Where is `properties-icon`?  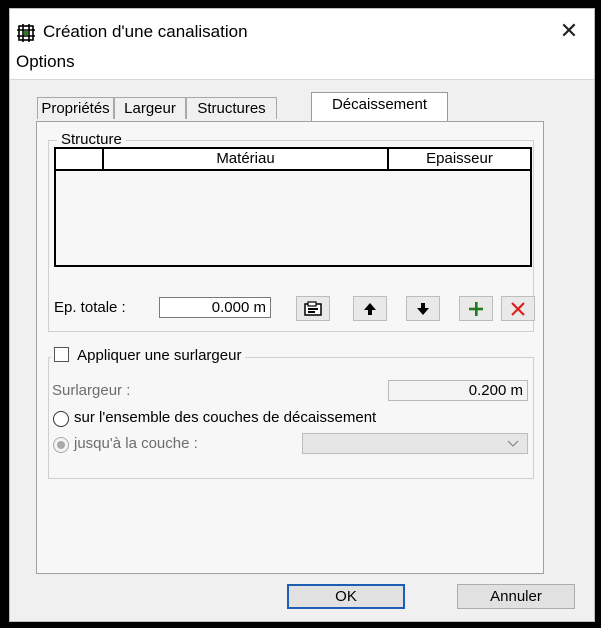
properties-icon is located at coordinates (313, 308).